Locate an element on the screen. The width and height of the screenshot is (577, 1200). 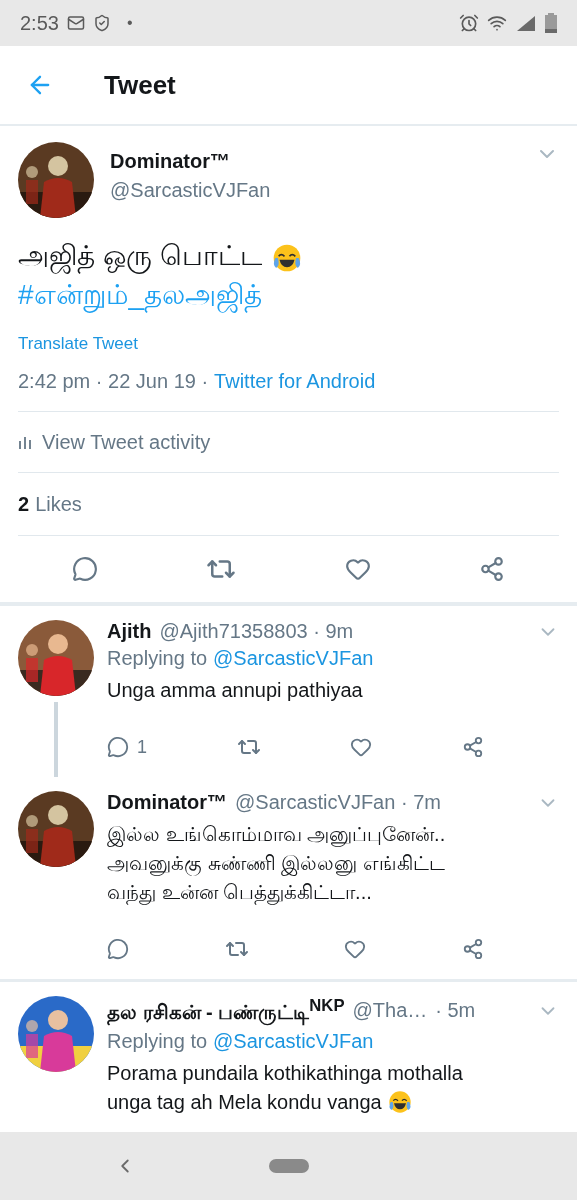
wifi-icon is located at coordinates (497, 23).